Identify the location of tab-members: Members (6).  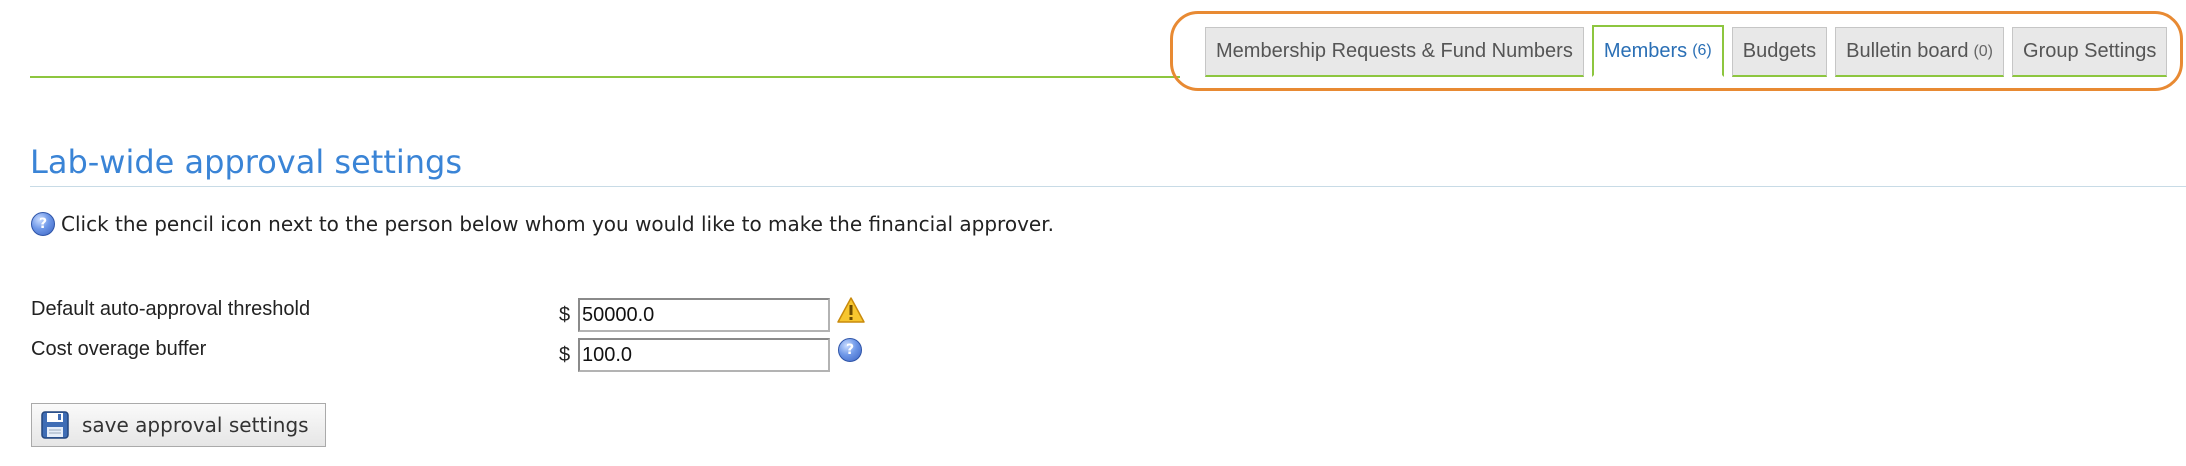
(1657, 51).